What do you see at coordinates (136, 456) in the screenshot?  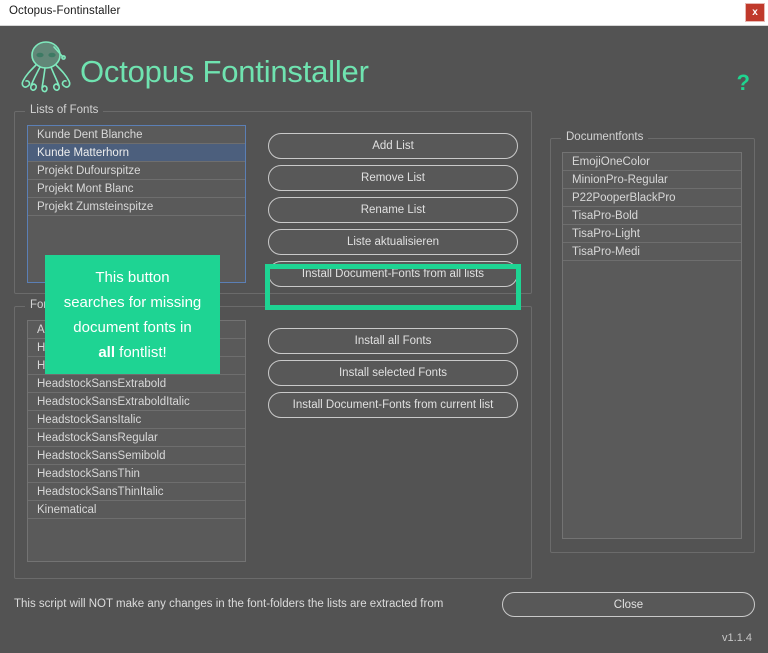 I see `list-item: HeadstockSansSemibold` at bounding box center [136, 456].